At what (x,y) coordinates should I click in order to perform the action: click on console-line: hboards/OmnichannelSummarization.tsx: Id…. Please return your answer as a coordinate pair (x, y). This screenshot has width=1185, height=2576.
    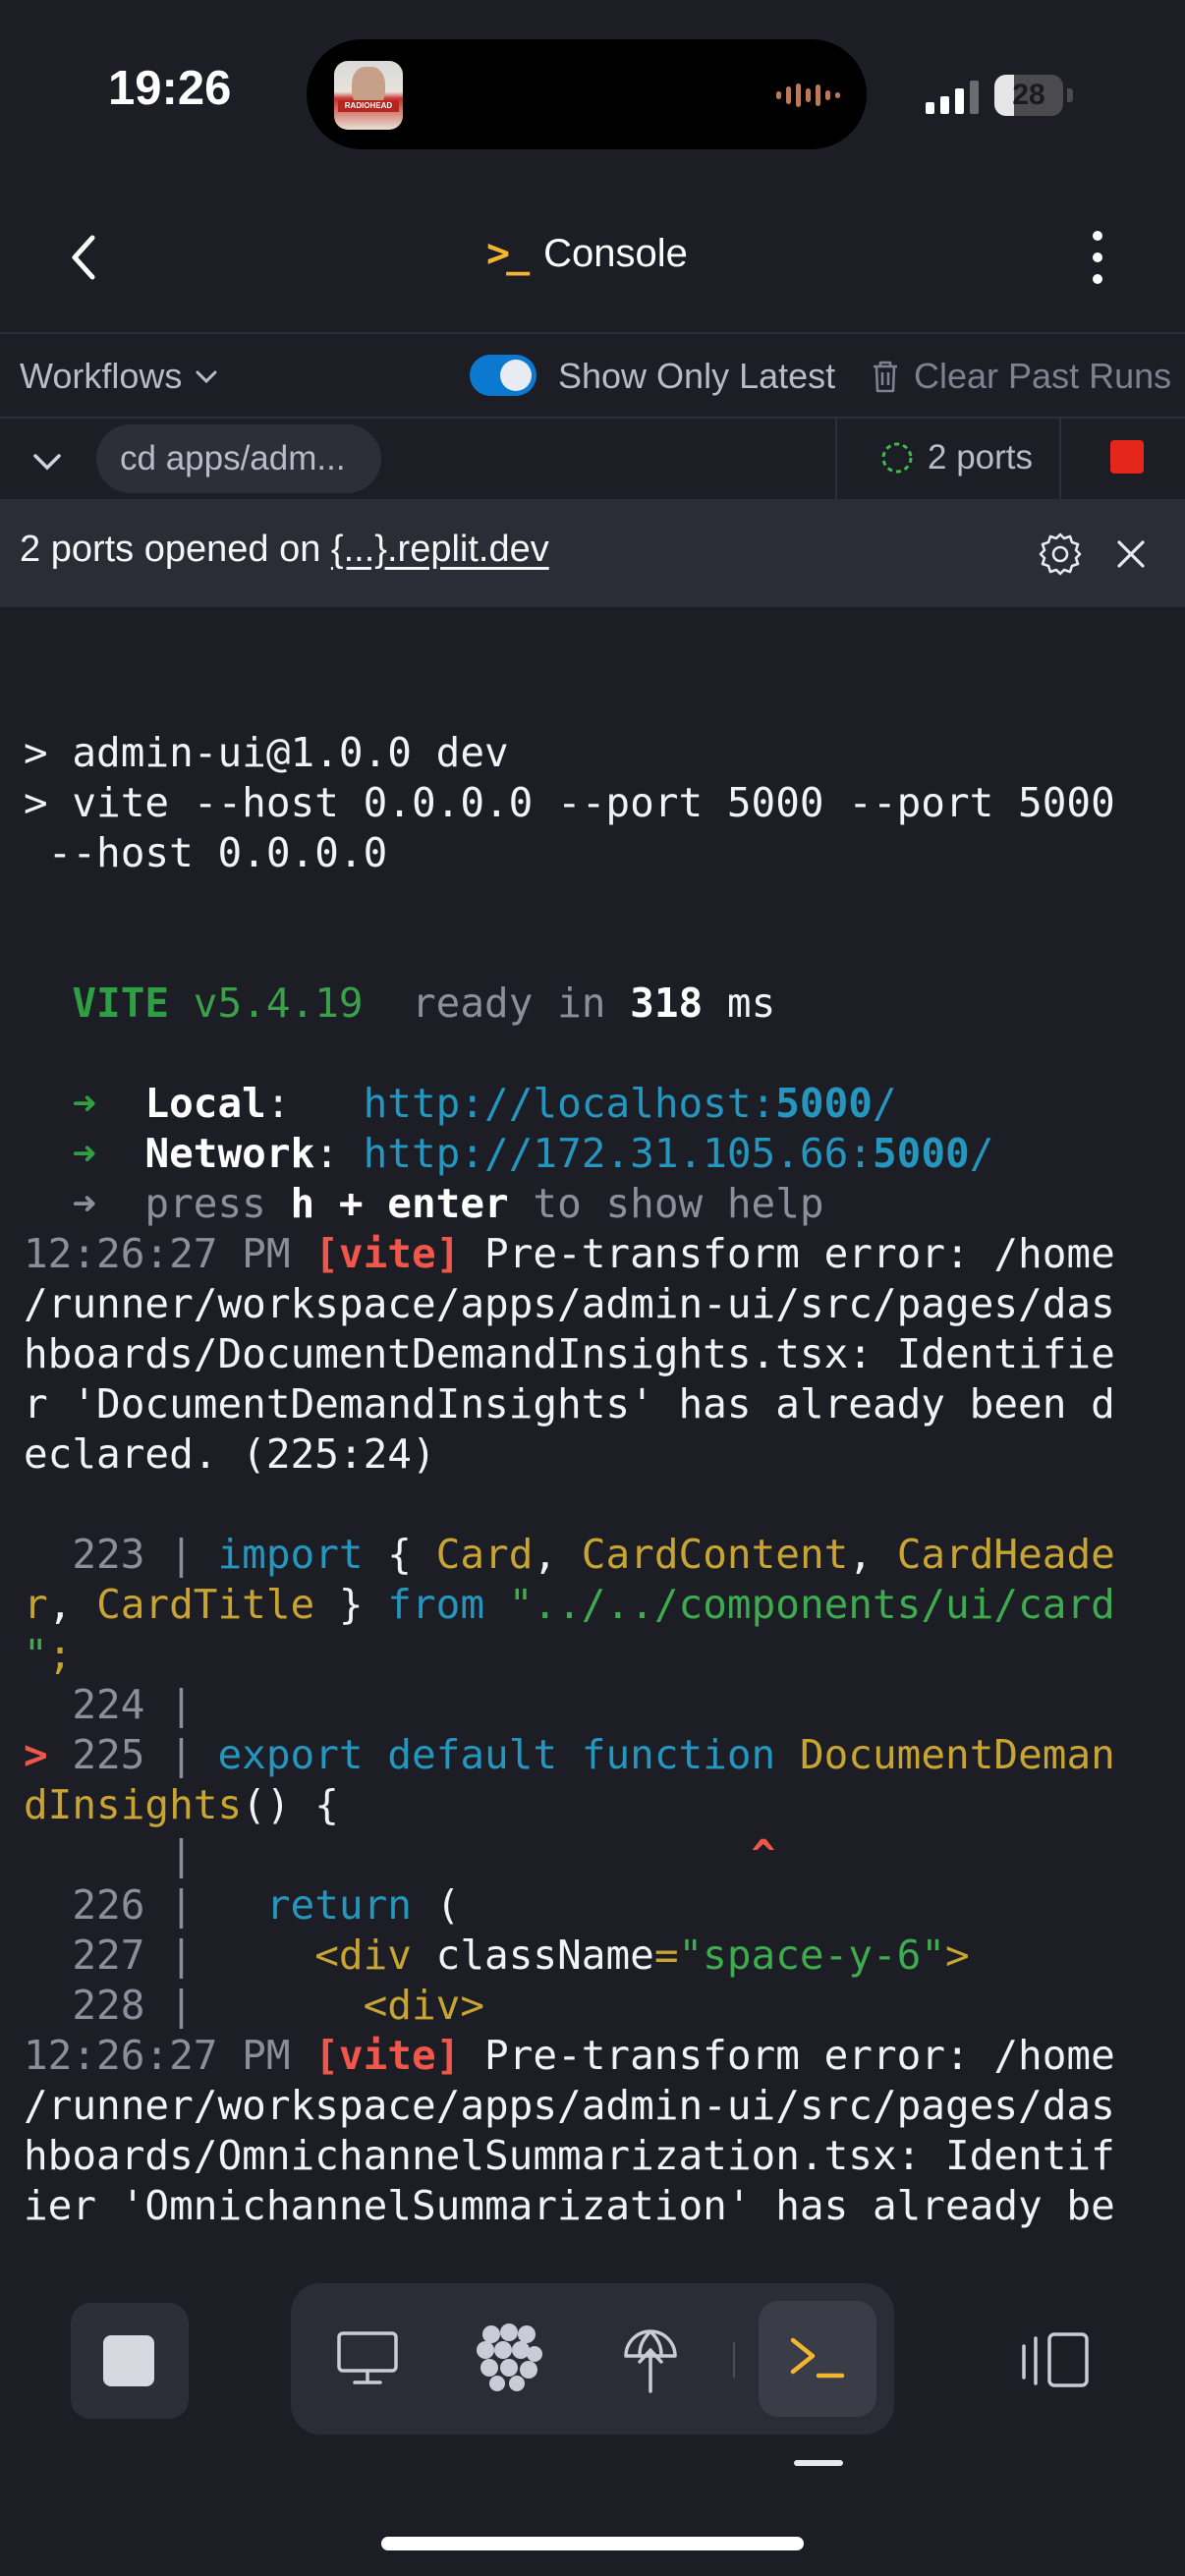
    Looking at the image, I should click on (604, 2156).